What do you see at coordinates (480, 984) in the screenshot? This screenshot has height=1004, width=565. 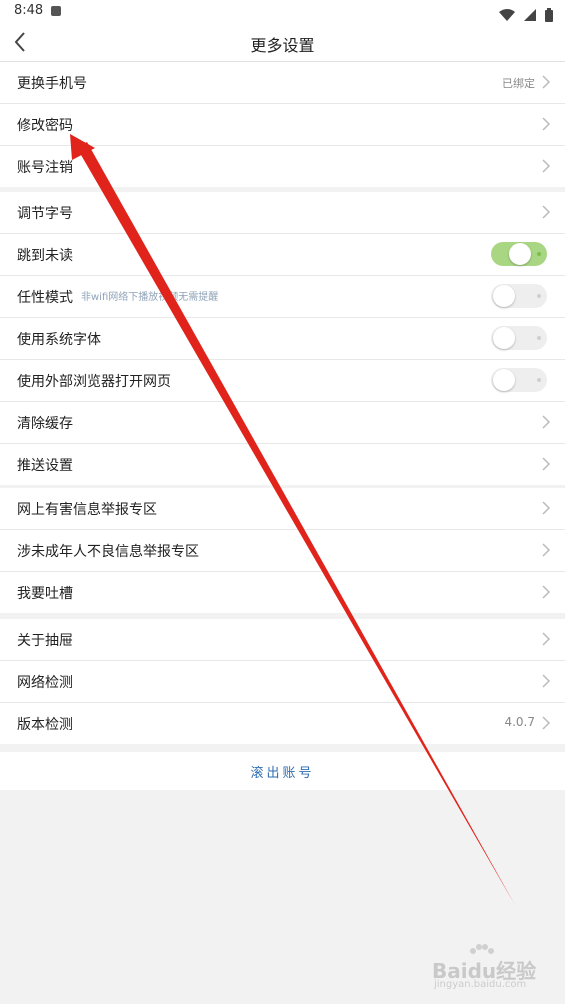 I see `watermark-subtext: jingyan.baidu.com` at bounding box center [480, 984].